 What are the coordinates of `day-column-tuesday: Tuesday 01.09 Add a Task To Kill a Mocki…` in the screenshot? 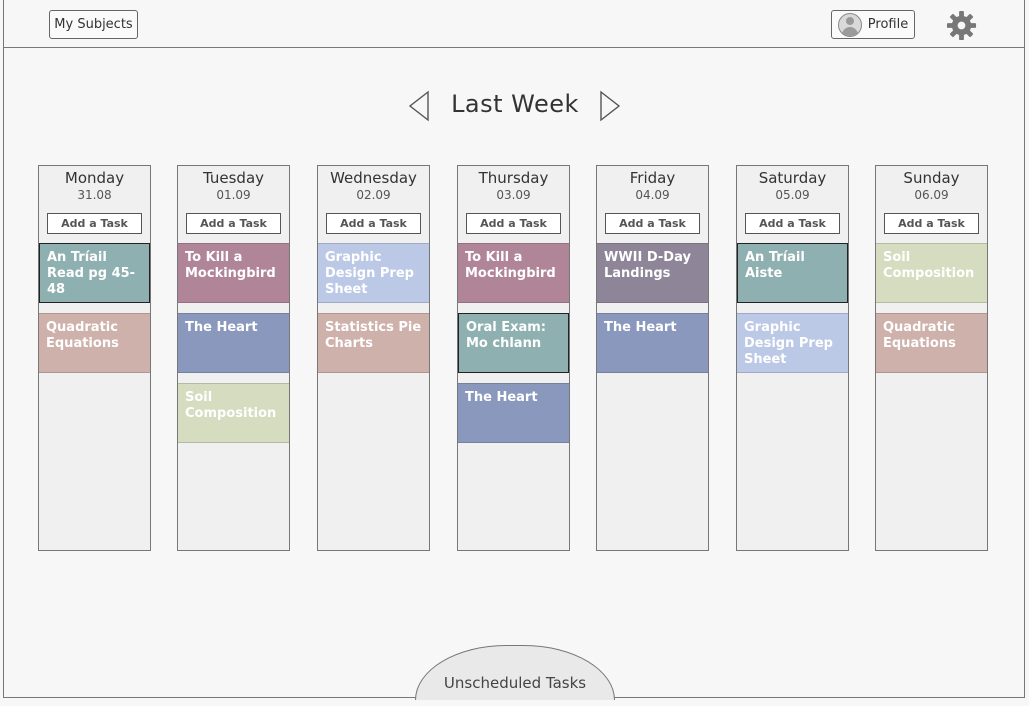 It's located at (233, 358).